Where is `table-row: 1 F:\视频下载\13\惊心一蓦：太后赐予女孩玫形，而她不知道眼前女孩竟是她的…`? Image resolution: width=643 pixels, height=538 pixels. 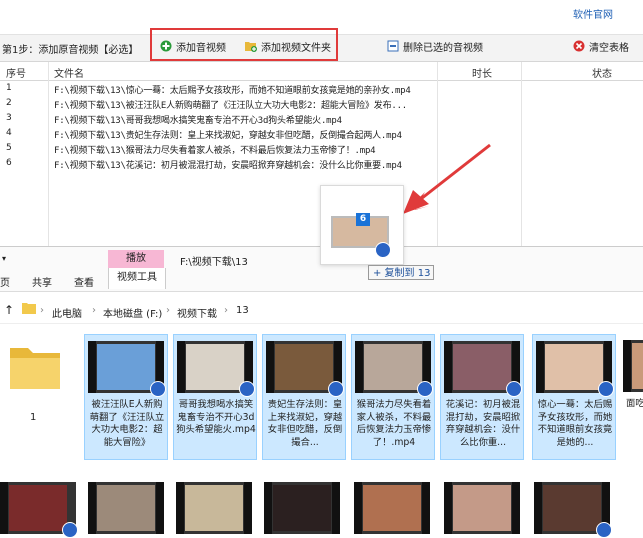 table-row: 1 F:\视频下载\13\惊心一蓦：太后赐予女孩玫形，而她不知道眼前女孩竟是她的… is located at coordinates (321, 88).